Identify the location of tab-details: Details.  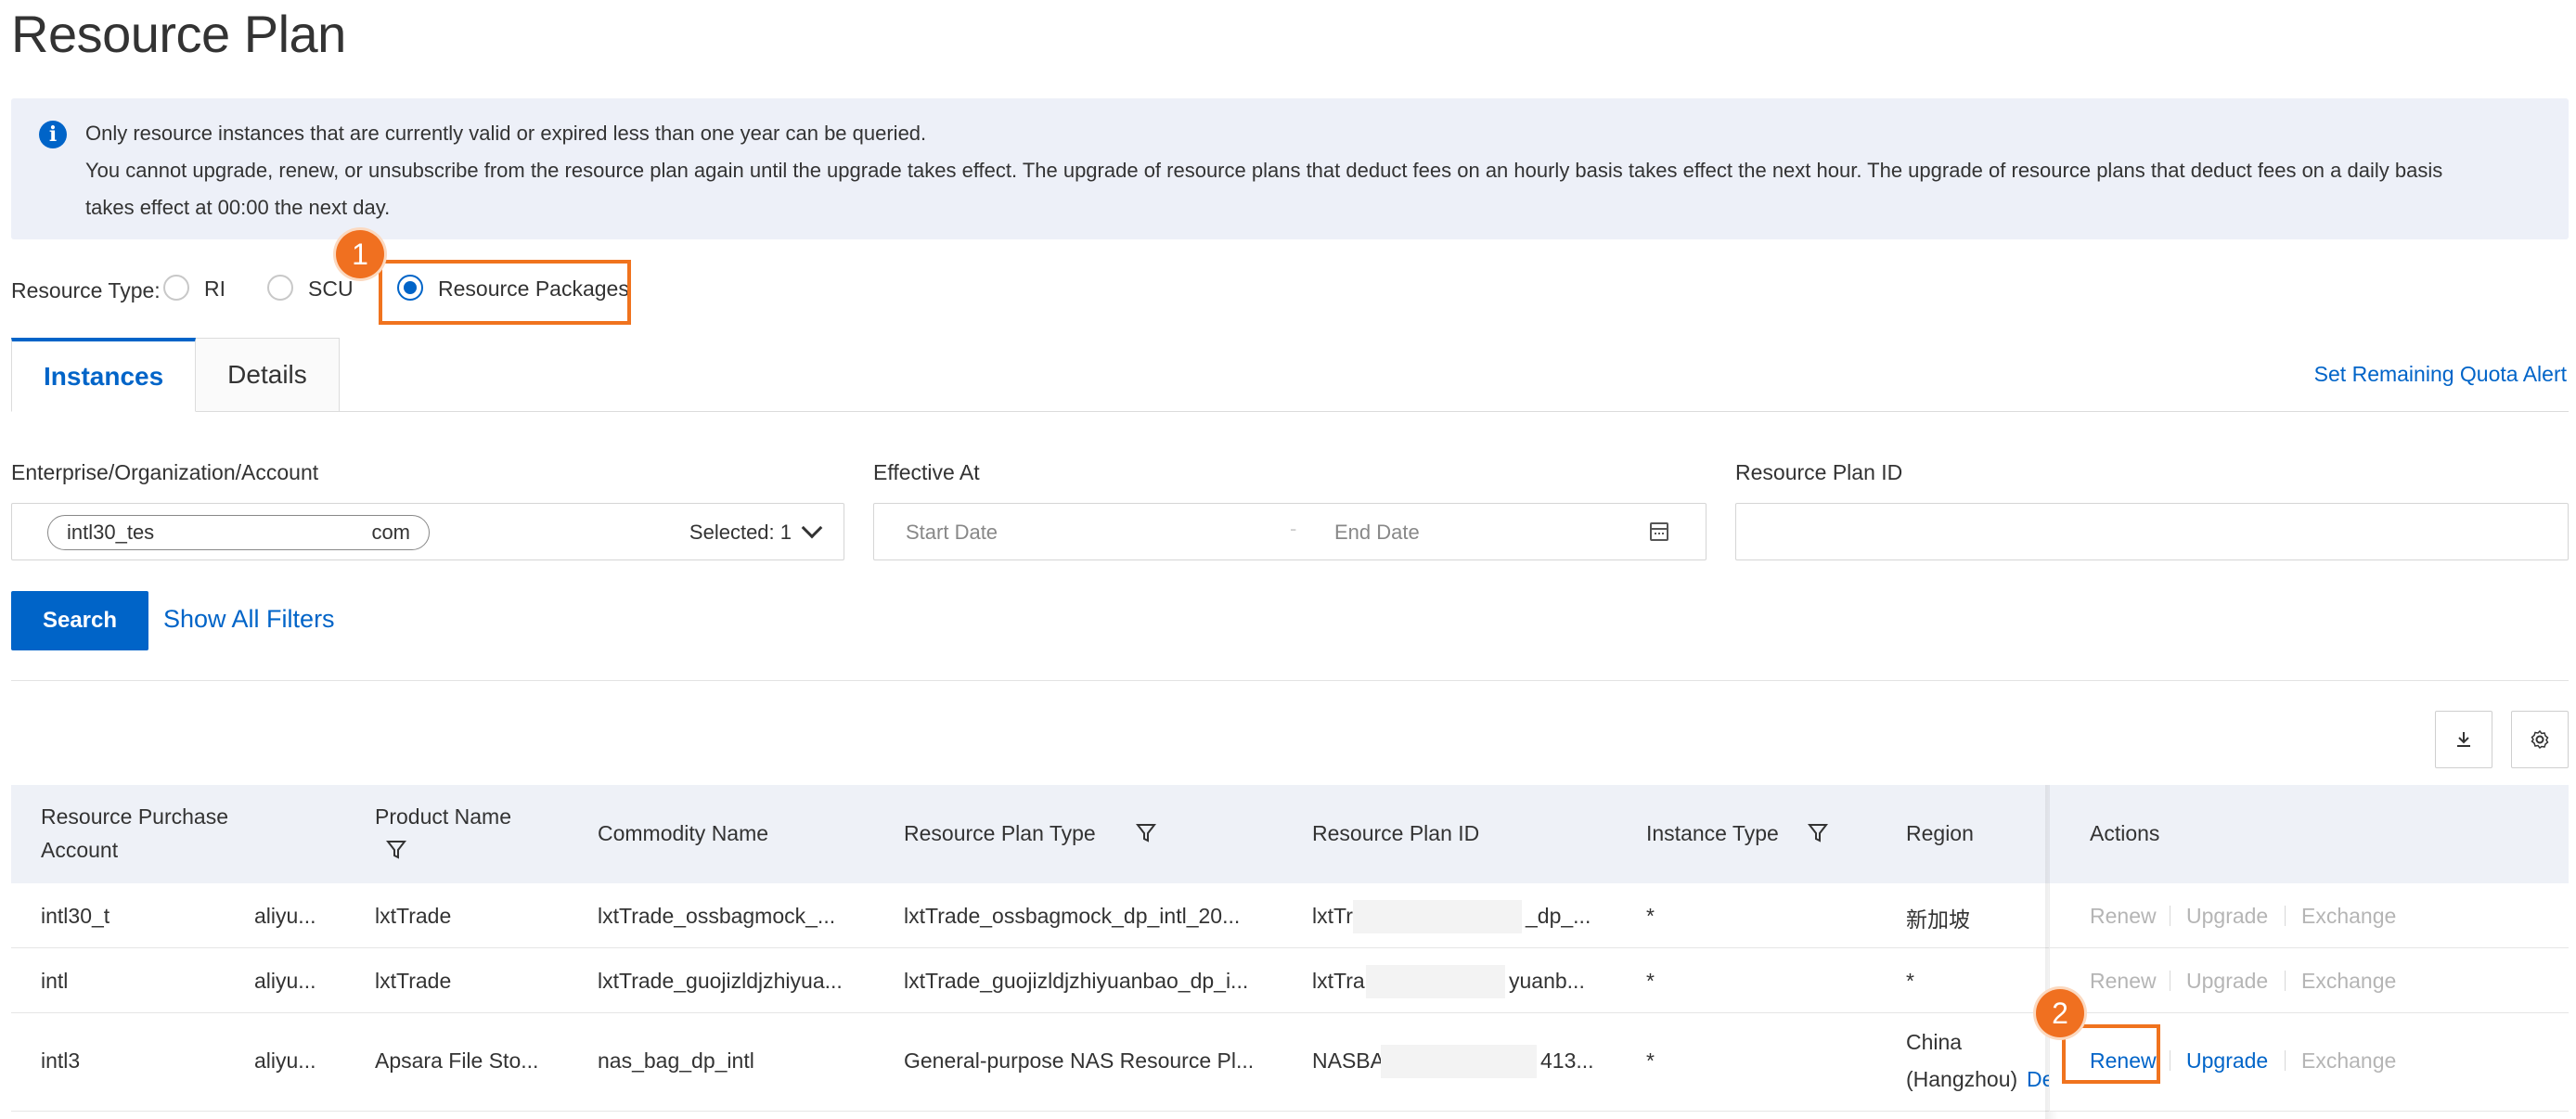
(268, 375).